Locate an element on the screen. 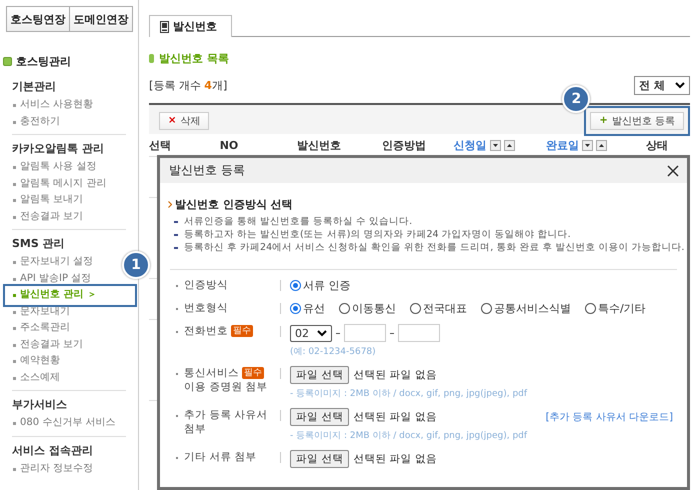 This screenshot has height=490, width=700. dialog-title: 발신번호 등록 is located at coordinates (207, 170).